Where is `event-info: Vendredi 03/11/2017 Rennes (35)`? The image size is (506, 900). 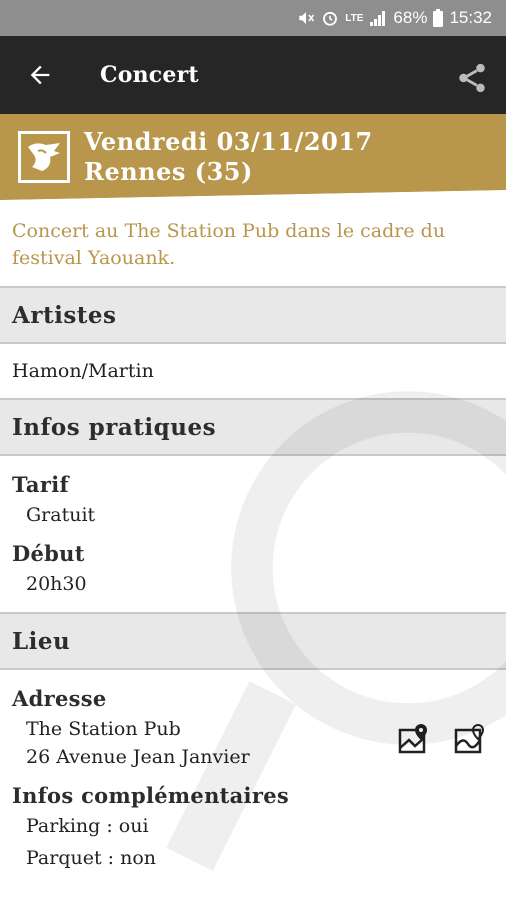
event-info: Vendredi 03/11/2017 Rennes (35) is located at coordinates (228, 157).